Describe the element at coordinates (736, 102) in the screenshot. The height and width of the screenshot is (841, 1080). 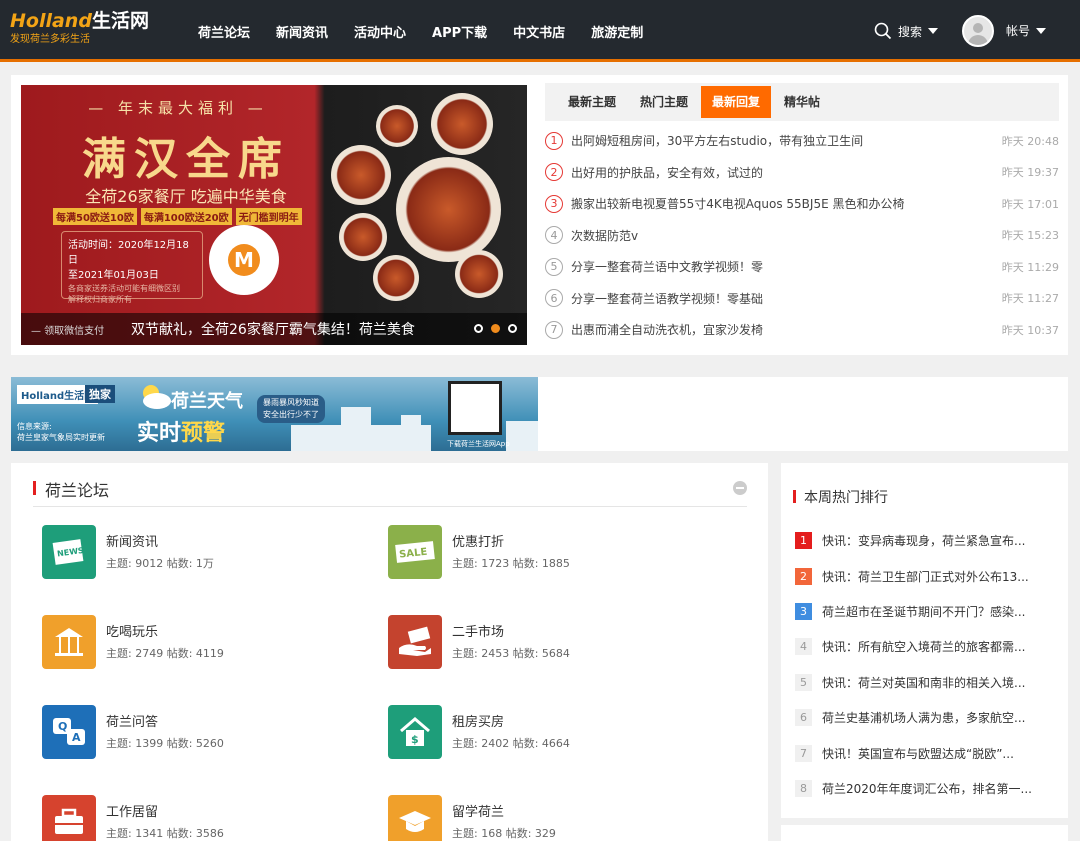
I see `tab-latest-replies: 最新回复` at that location.